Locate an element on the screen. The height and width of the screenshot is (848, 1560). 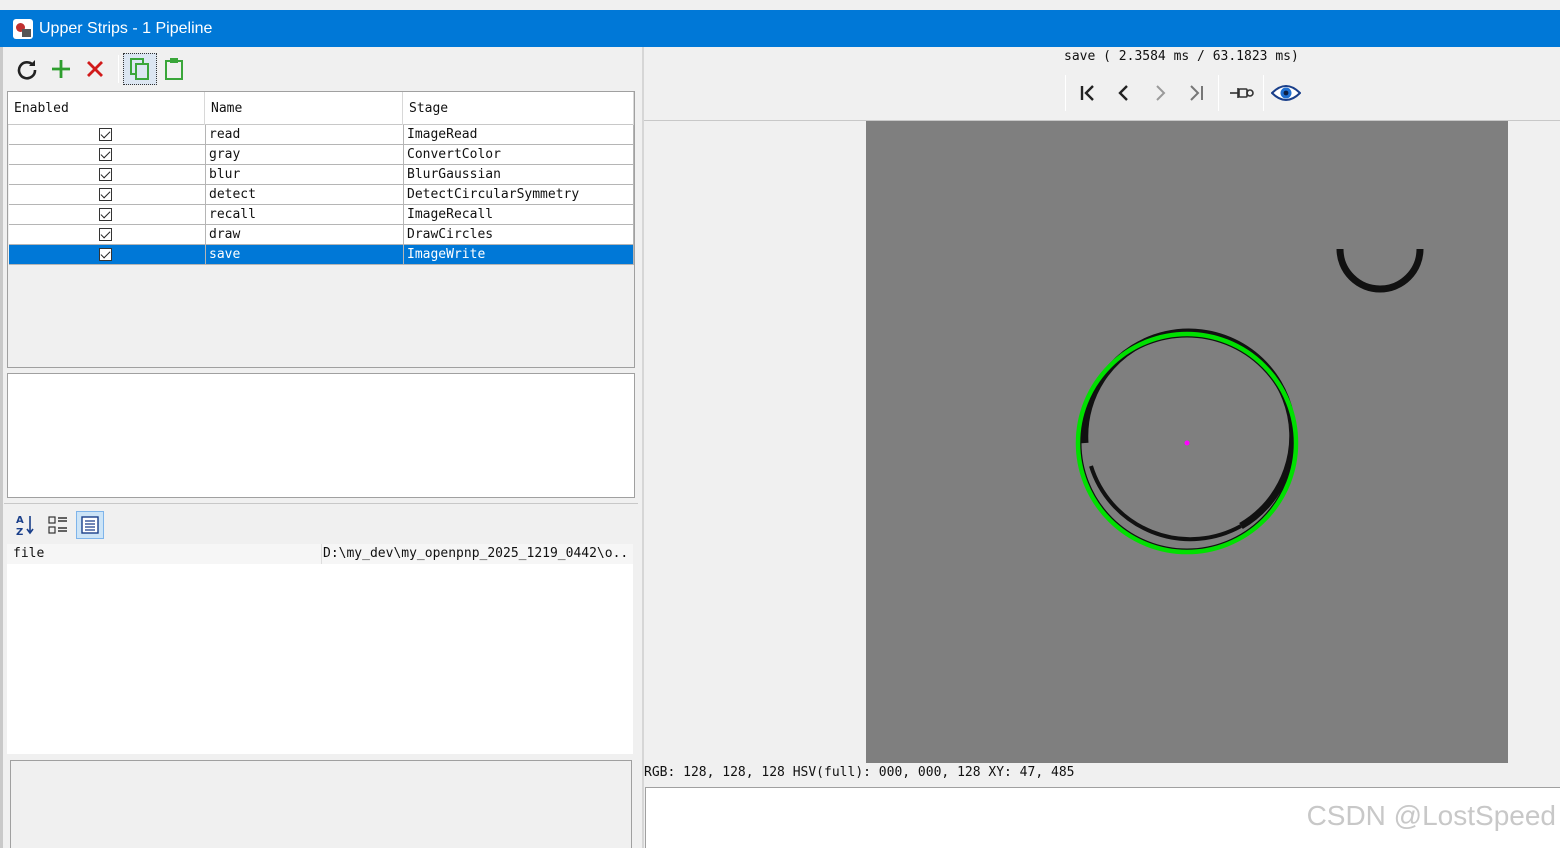
window-title: Upper Strips - 1 Pipeline is located at coordinates (126, 28).